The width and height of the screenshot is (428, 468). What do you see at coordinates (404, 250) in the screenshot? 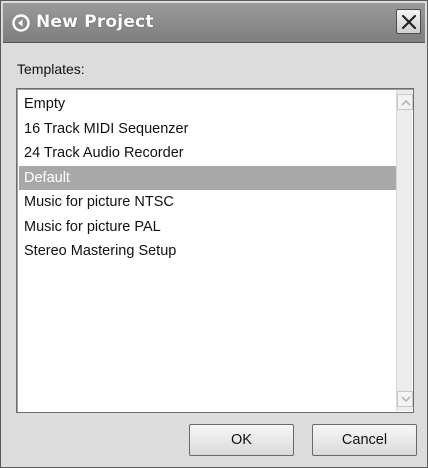
I see `vertical-scrollbar` at bounding box center [404, 250].